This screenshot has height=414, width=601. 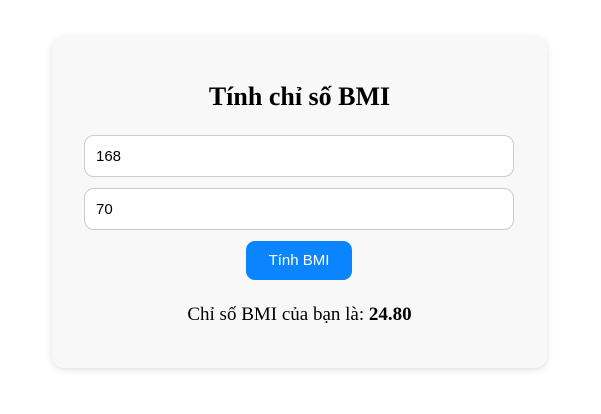 I want to click on page-title: Tính chỉ số BMI, so click(x=299, y=96).